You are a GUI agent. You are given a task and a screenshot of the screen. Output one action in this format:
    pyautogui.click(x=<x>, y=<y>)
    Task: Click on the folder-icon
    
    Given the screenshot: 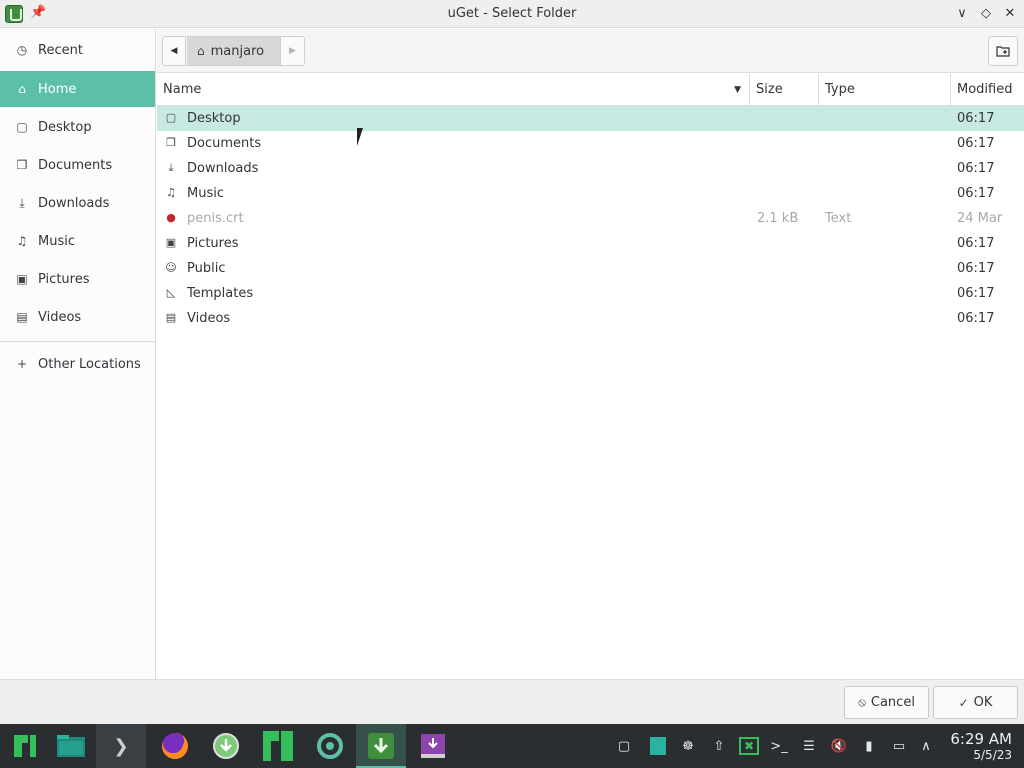 What is the action you would take?
    pyautogui.click(x=71, y=746)
    